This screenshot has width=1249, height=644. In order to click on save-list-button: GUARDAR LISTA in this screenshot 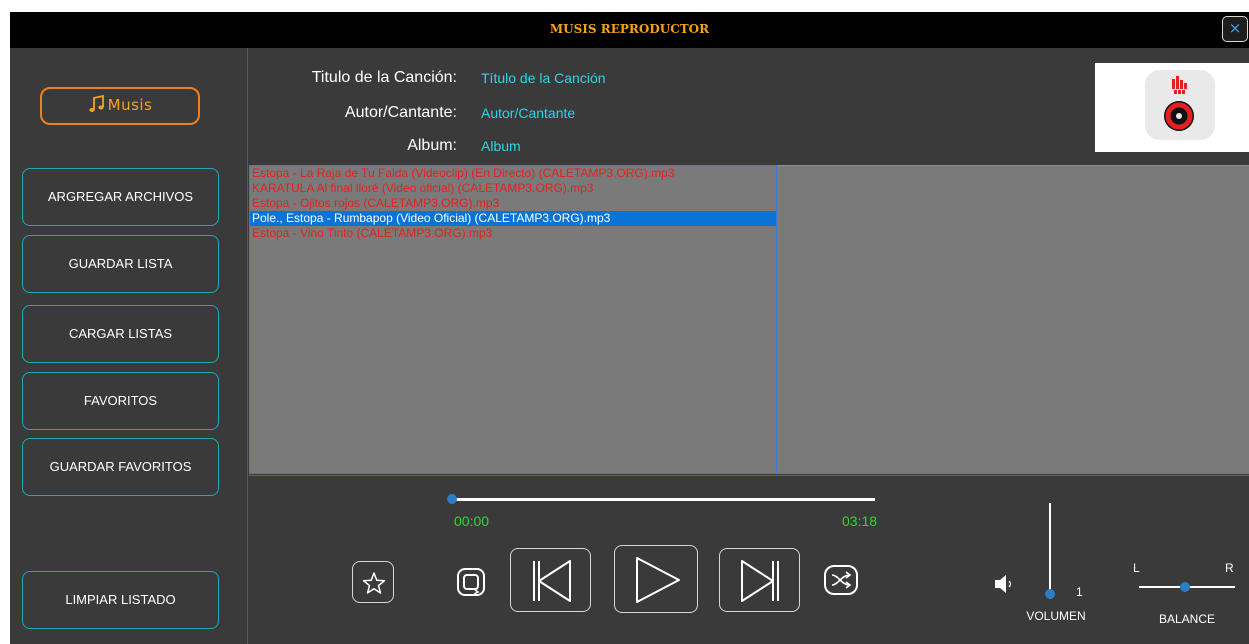, I will do `click(120, 264)`.